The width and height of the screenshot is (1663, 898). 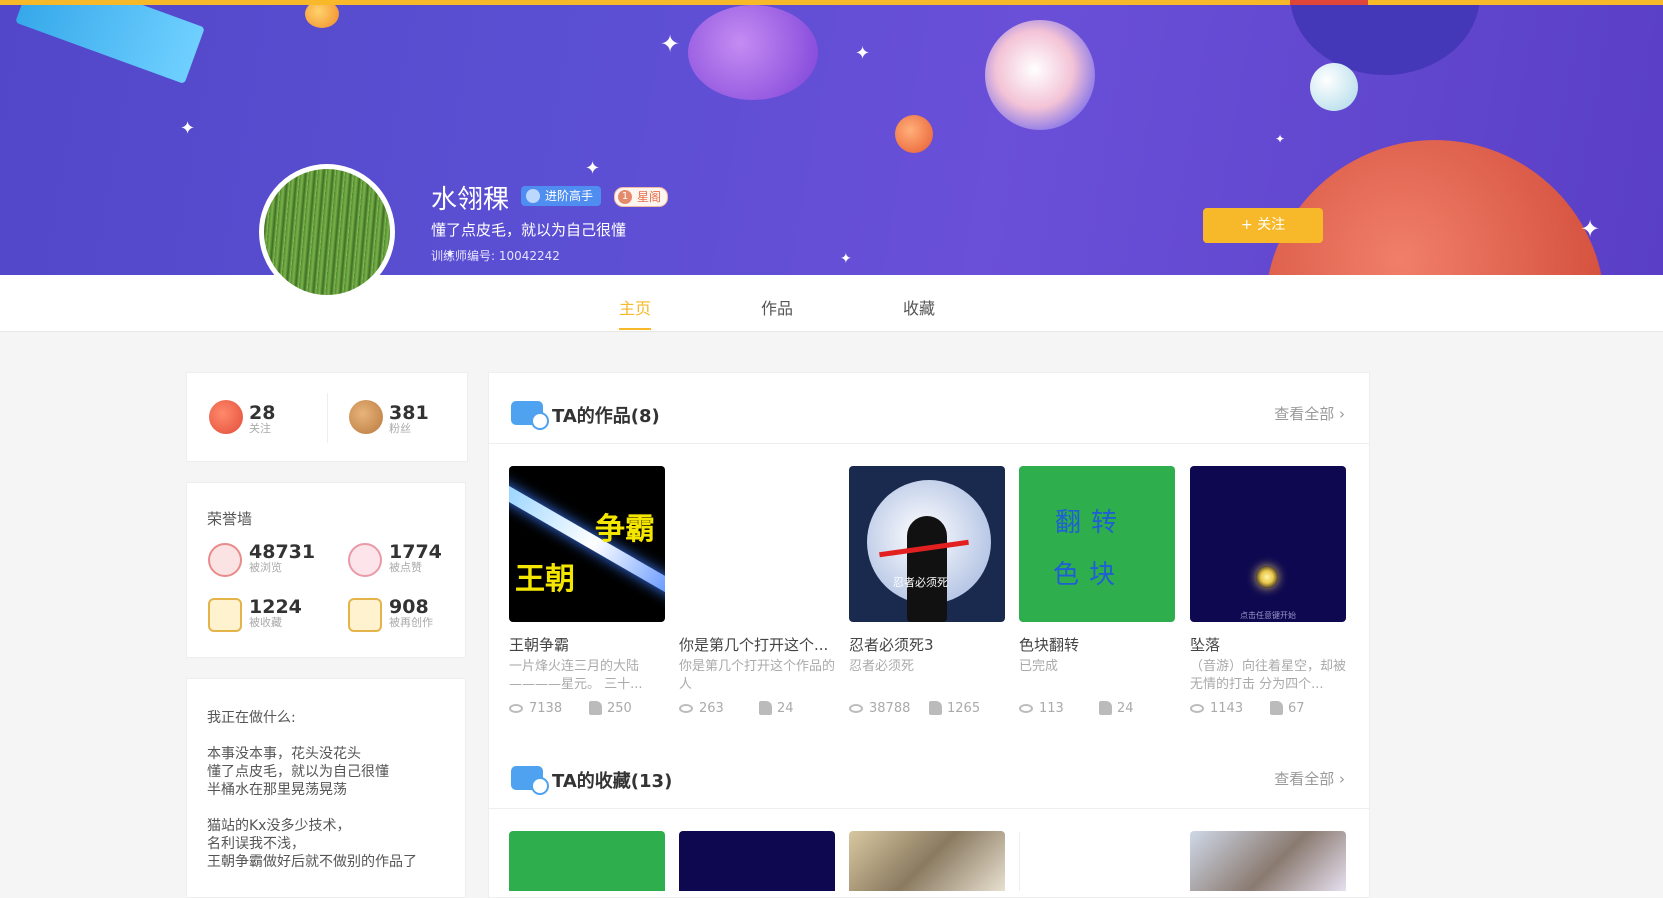 I want to click on doing-line: 半桶水在那里晃荡晃荡, so click(x=277, y=790).